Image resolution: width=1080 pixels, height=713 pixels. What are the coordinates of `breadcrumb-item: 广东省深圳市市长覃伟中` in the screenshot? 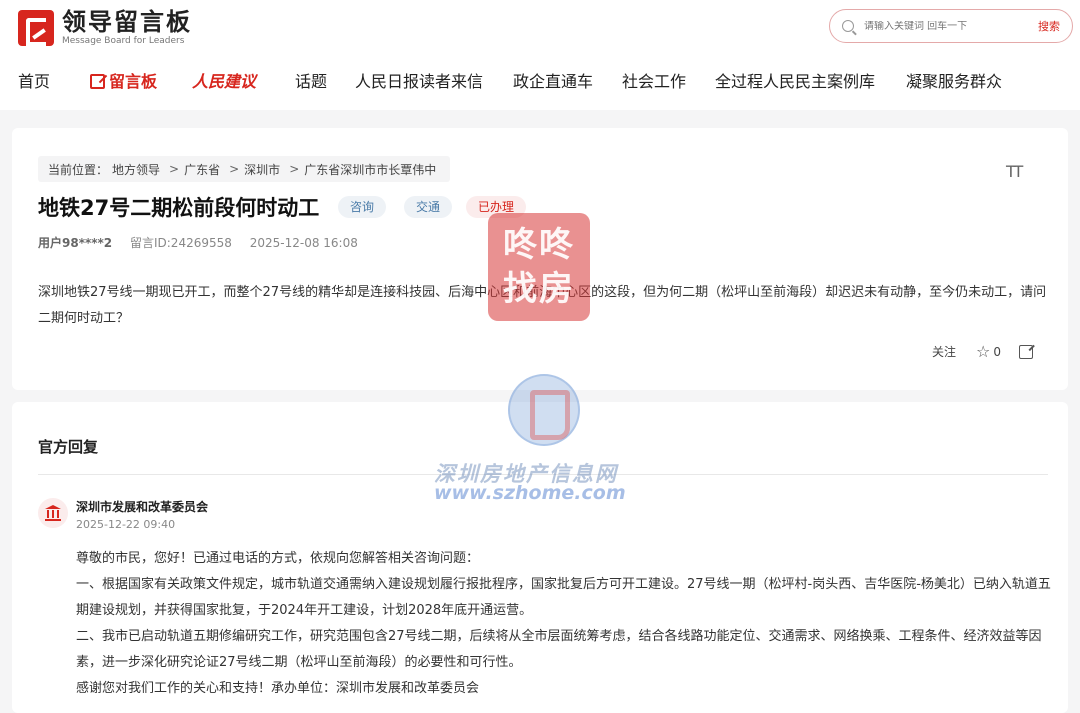 It's located at (370, 169).